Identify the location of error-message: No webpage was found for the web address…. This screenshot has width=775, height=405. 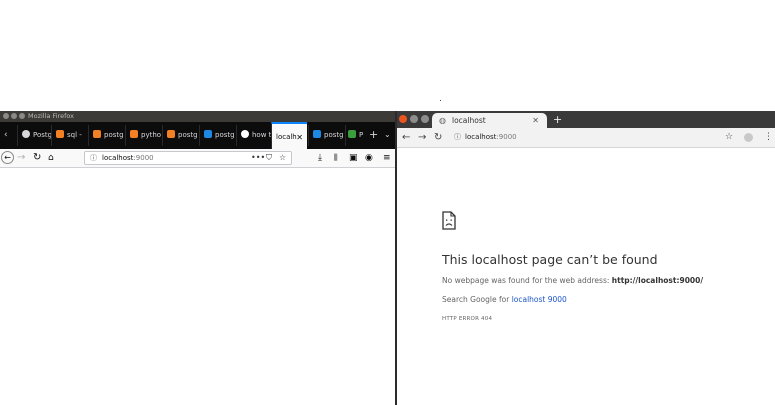
(572, 280).